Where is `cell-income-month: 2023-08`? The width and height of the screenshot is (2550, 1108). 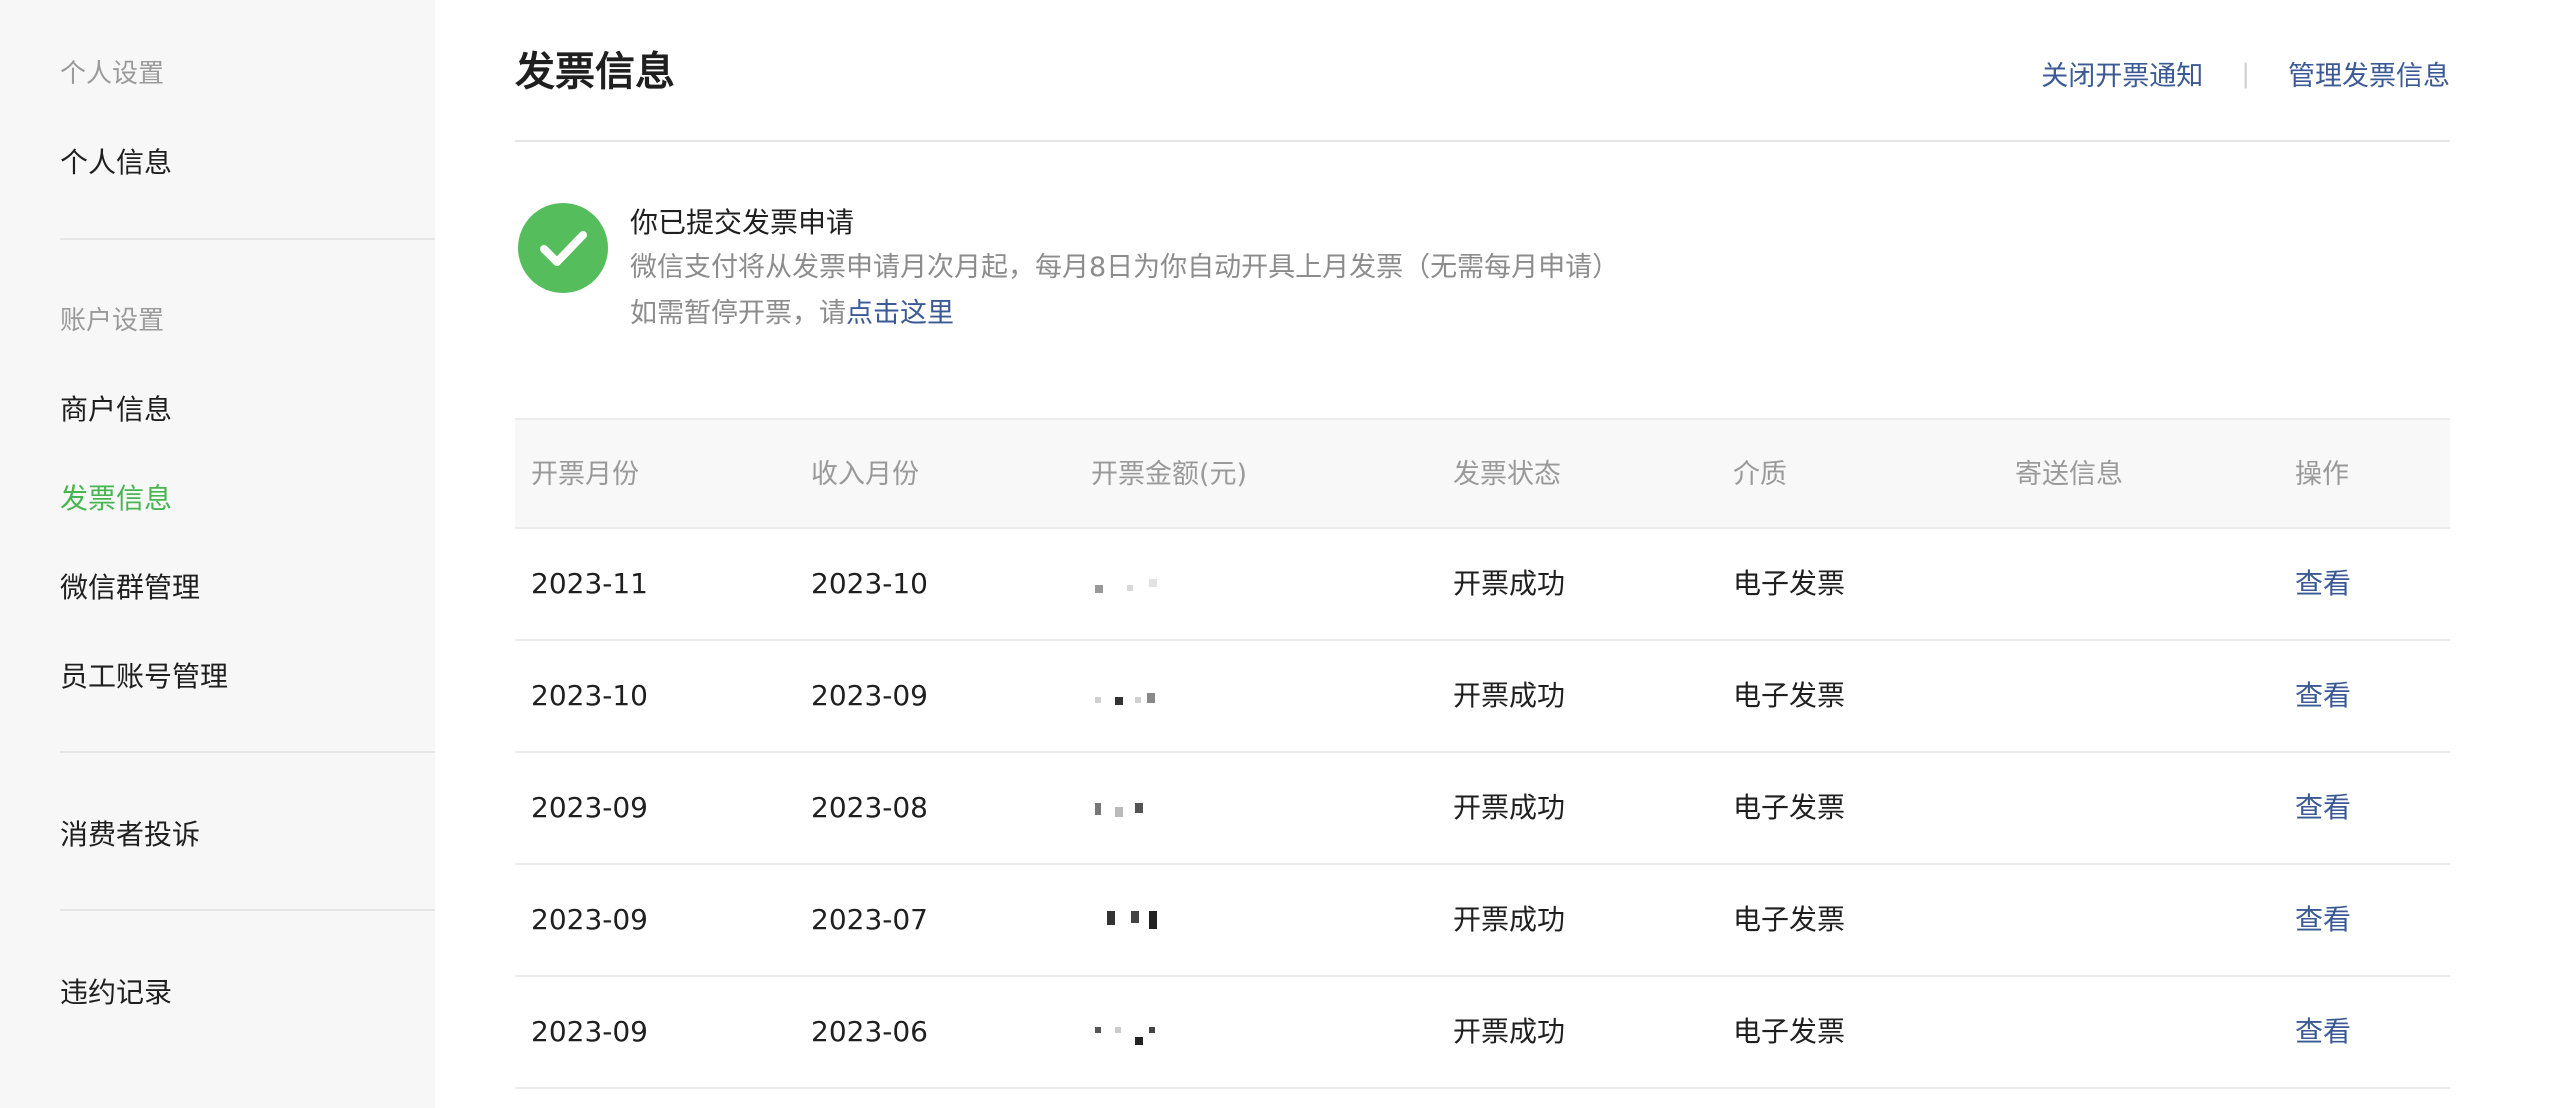 cell-income-month: 2023-08 is located at coordinates (869, 807).